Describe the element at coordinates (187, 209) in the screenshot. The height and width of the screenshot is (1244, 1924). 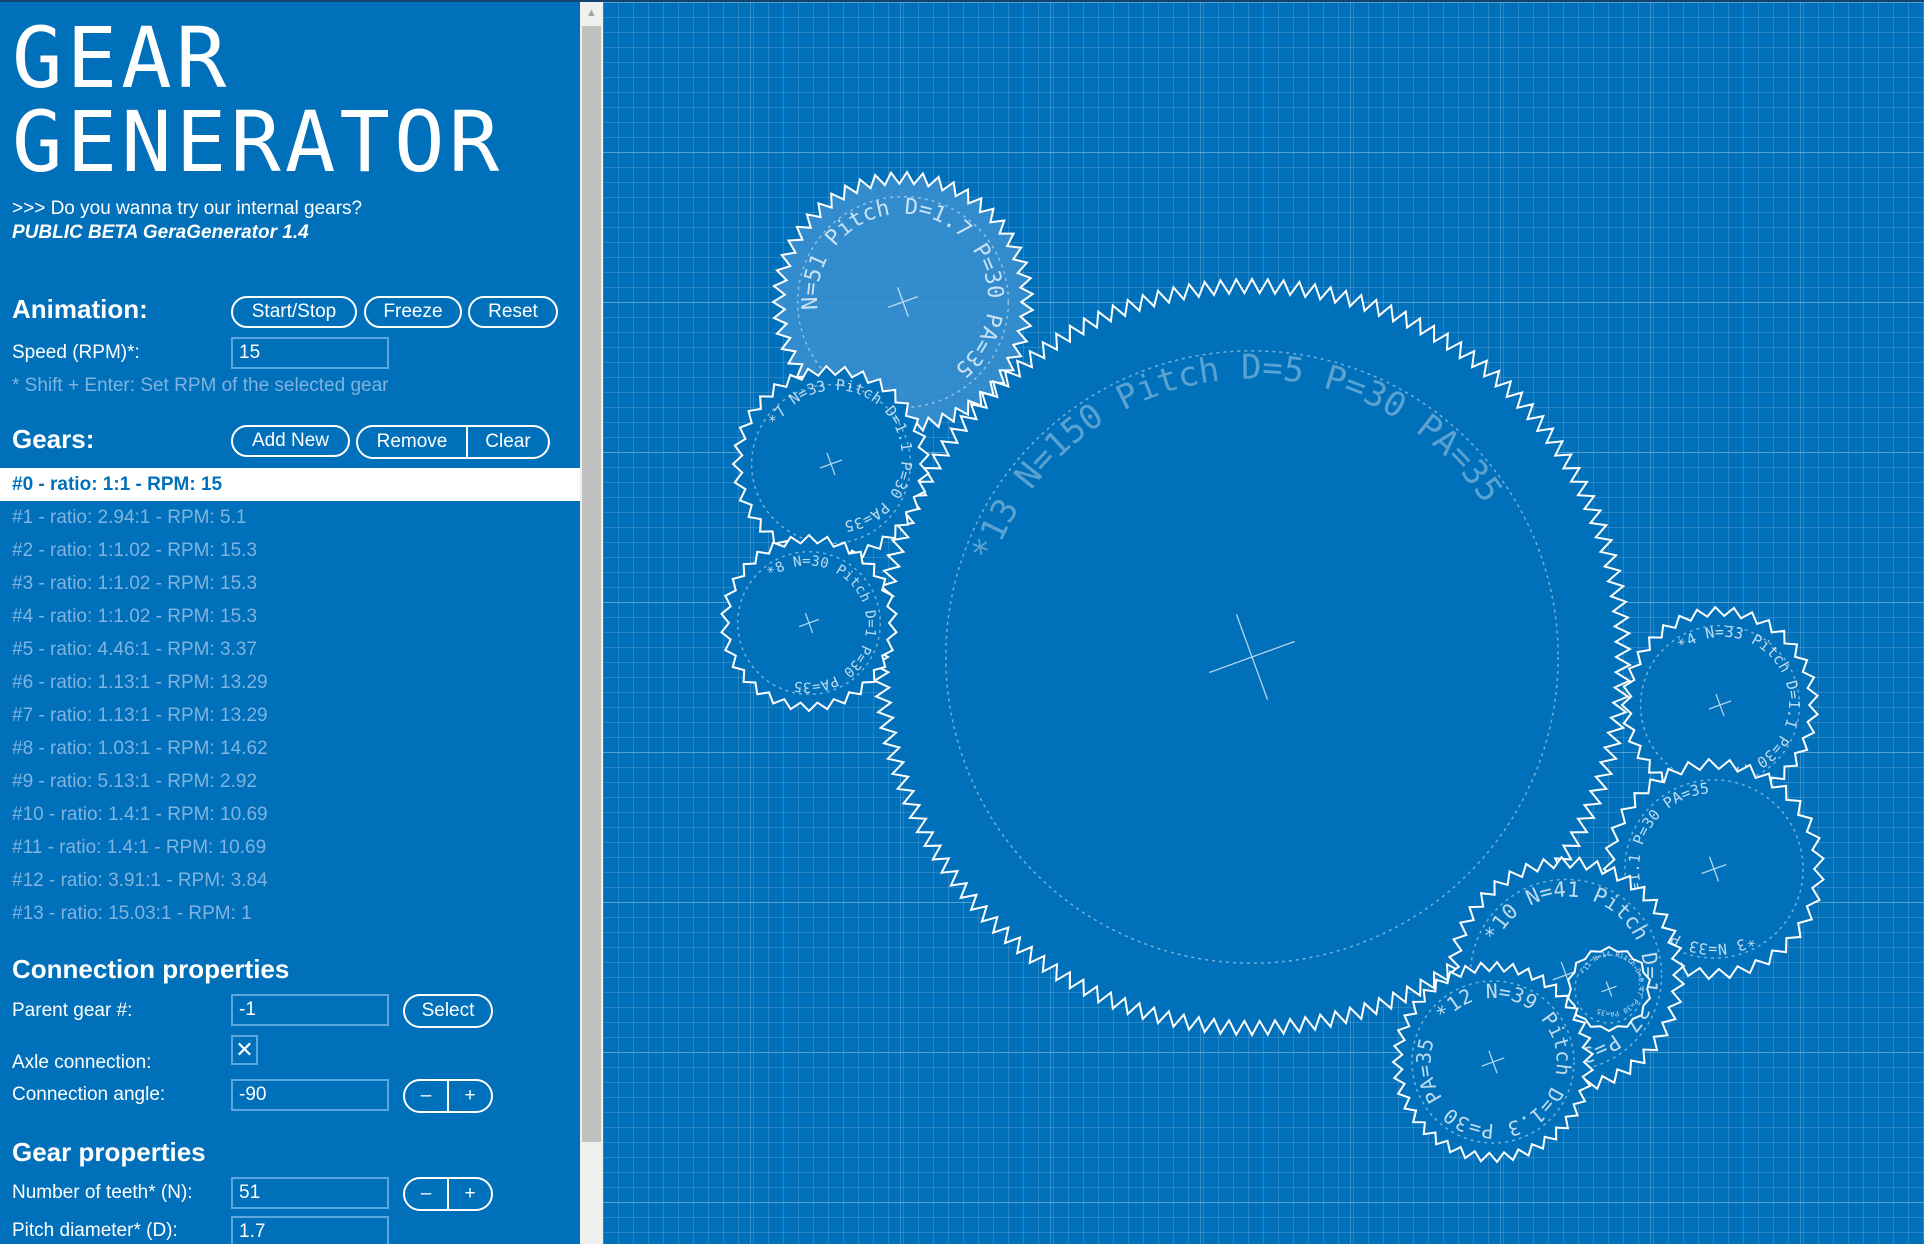
I see `internal-gears-link: >>> Do you wanna try our internal gears?` at that location.